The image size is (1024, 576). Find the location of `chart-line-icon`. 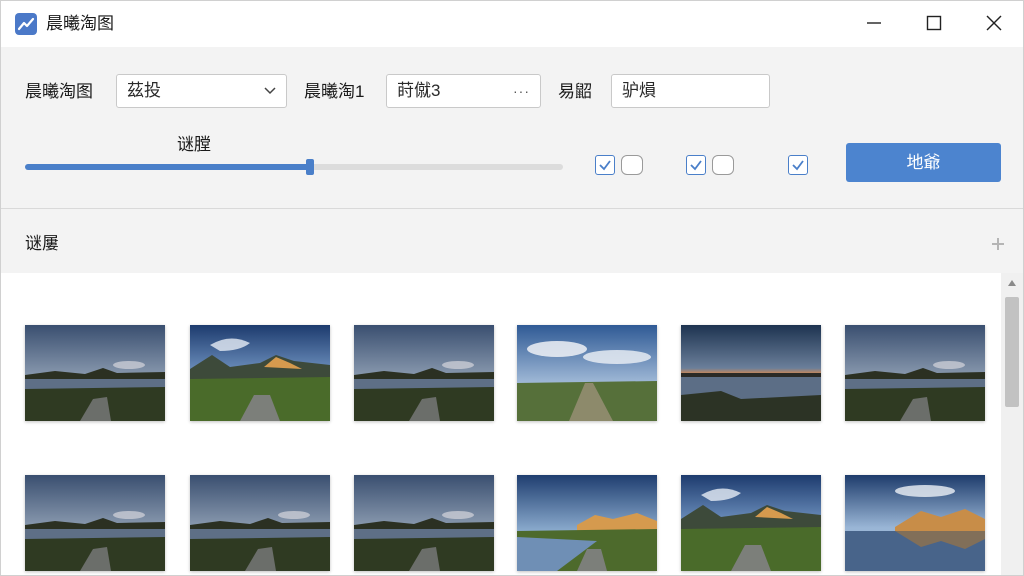

chart-line-icon is located at coordinates (26, 24).